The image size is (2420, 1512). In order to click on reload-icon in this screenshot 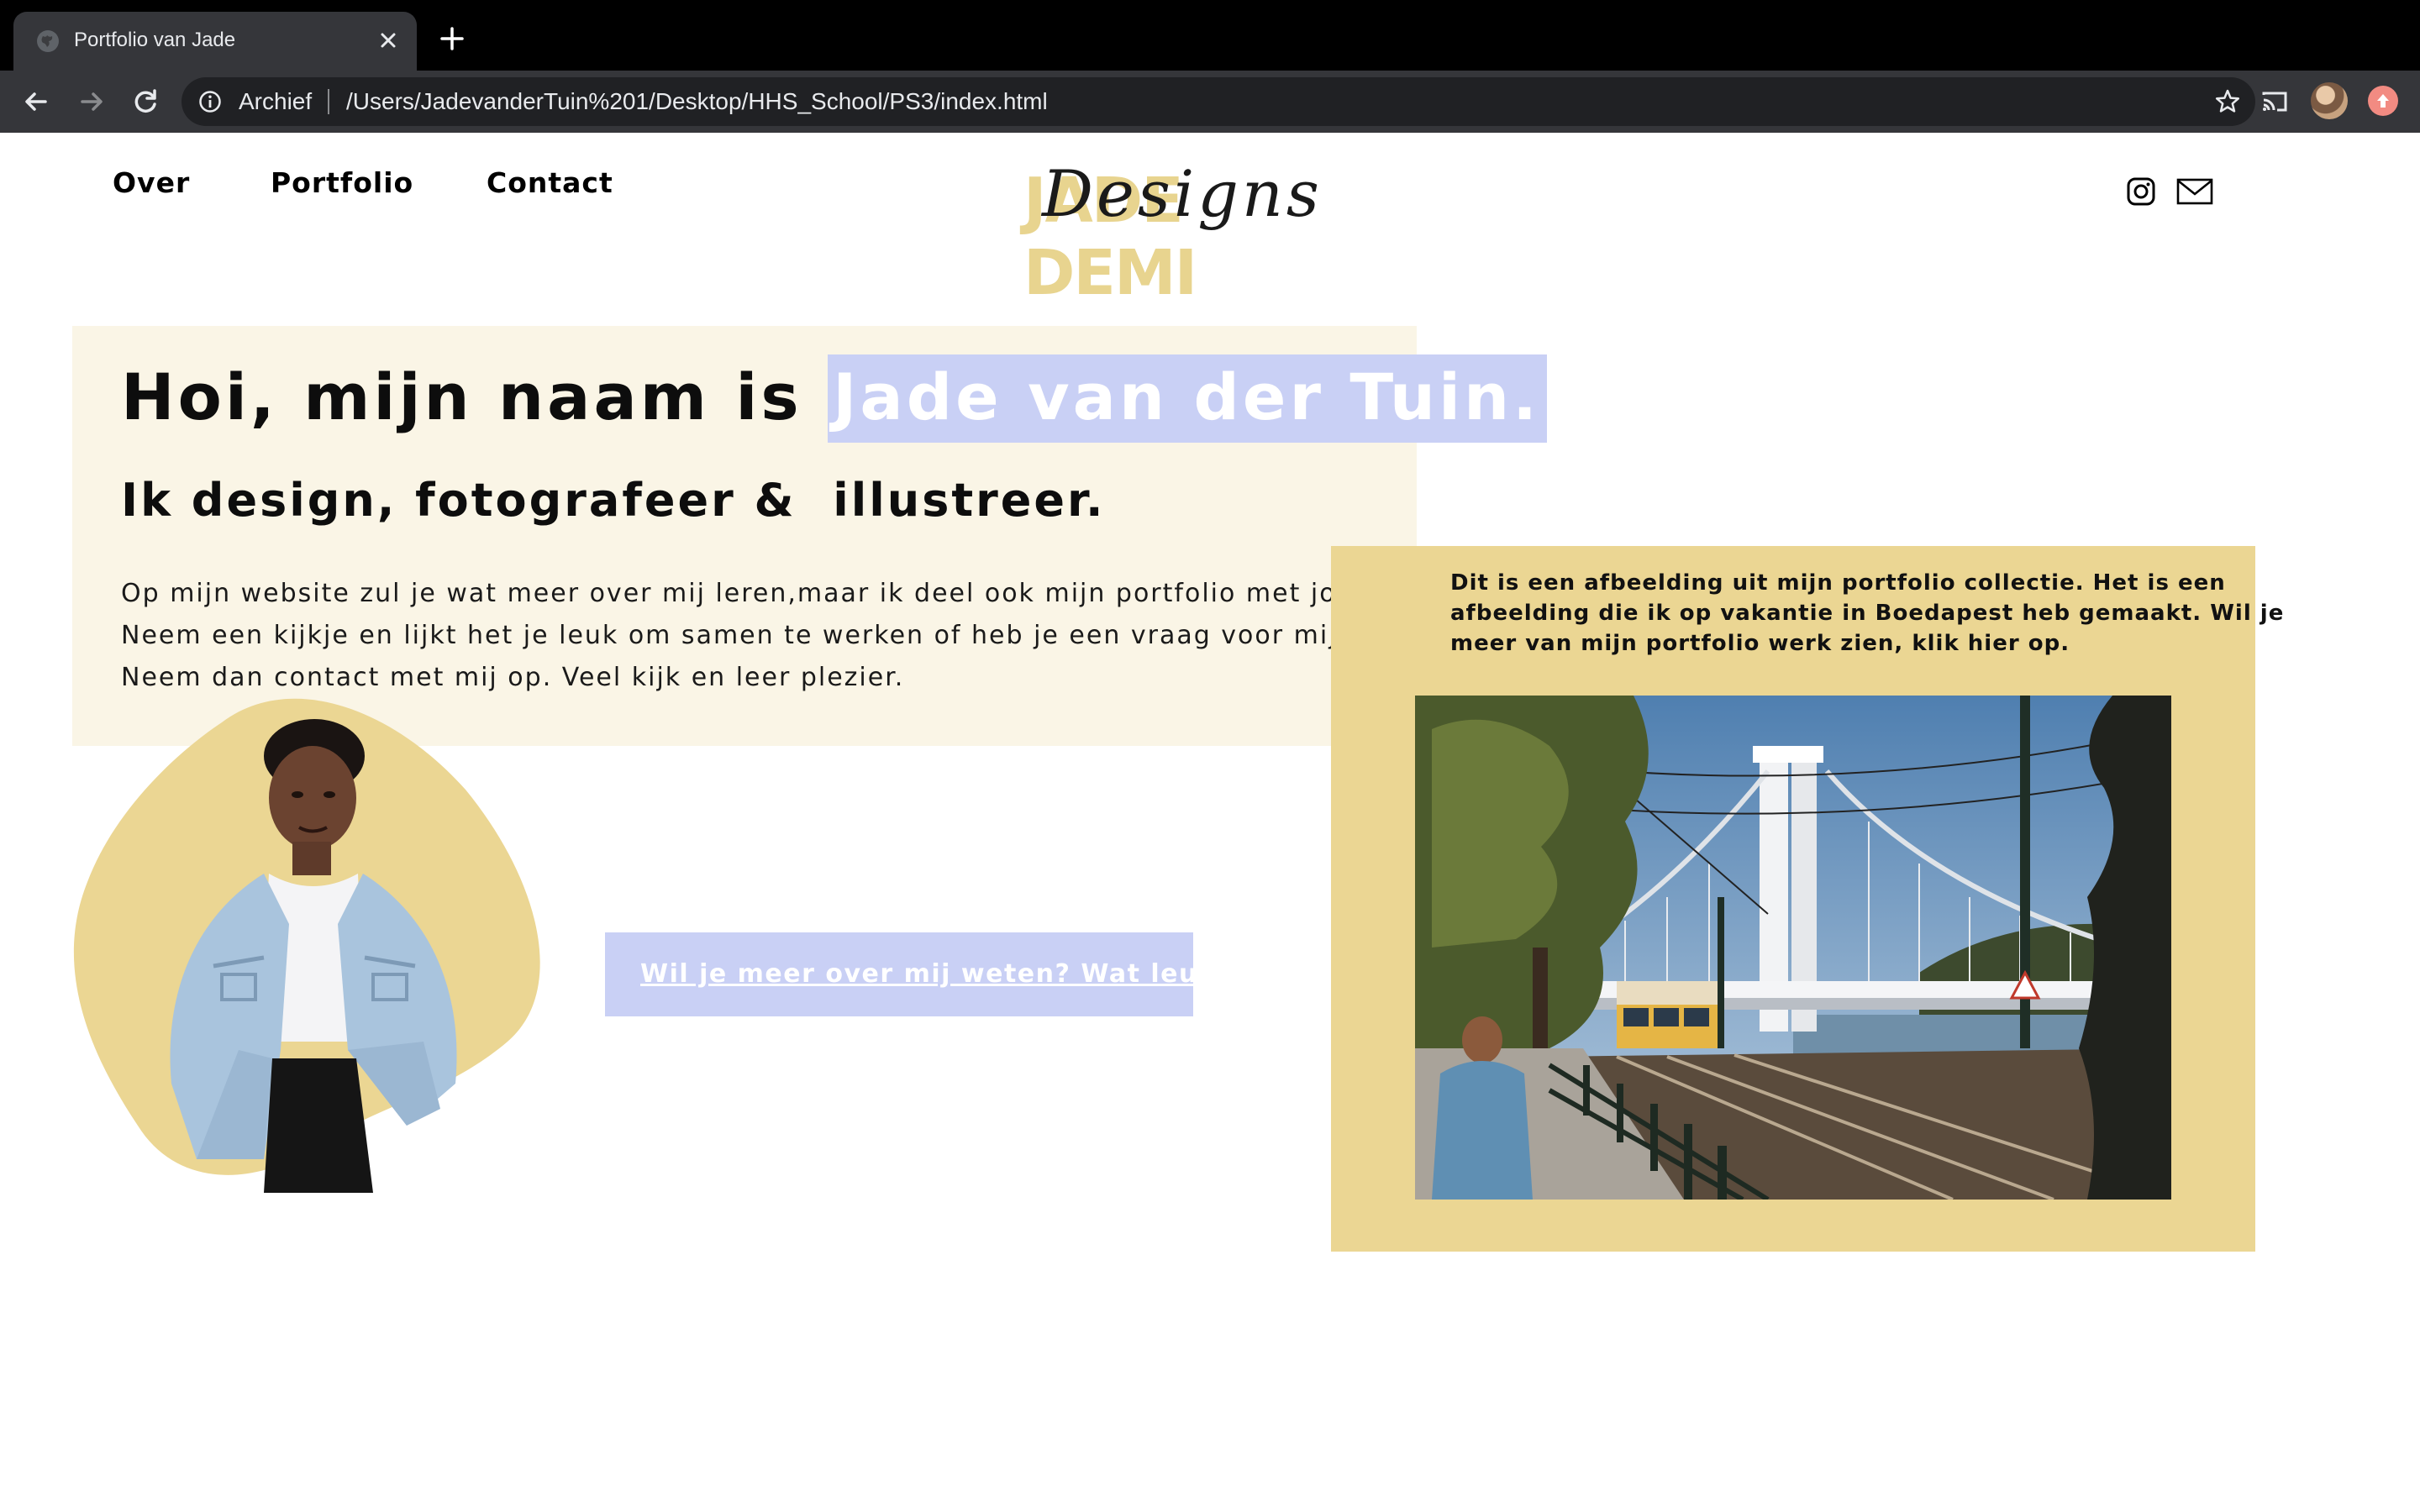, I will do `click(146, 101)`.